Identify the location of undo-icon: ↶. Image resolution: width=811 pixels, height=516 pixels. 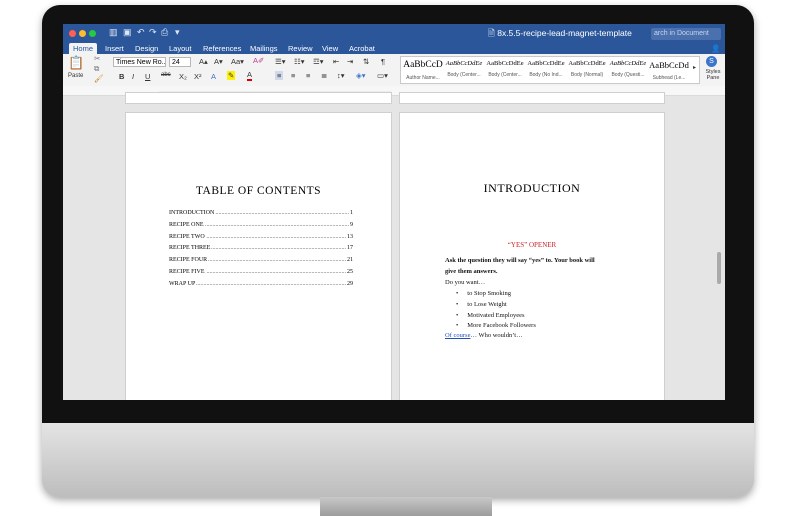
(141, 32).